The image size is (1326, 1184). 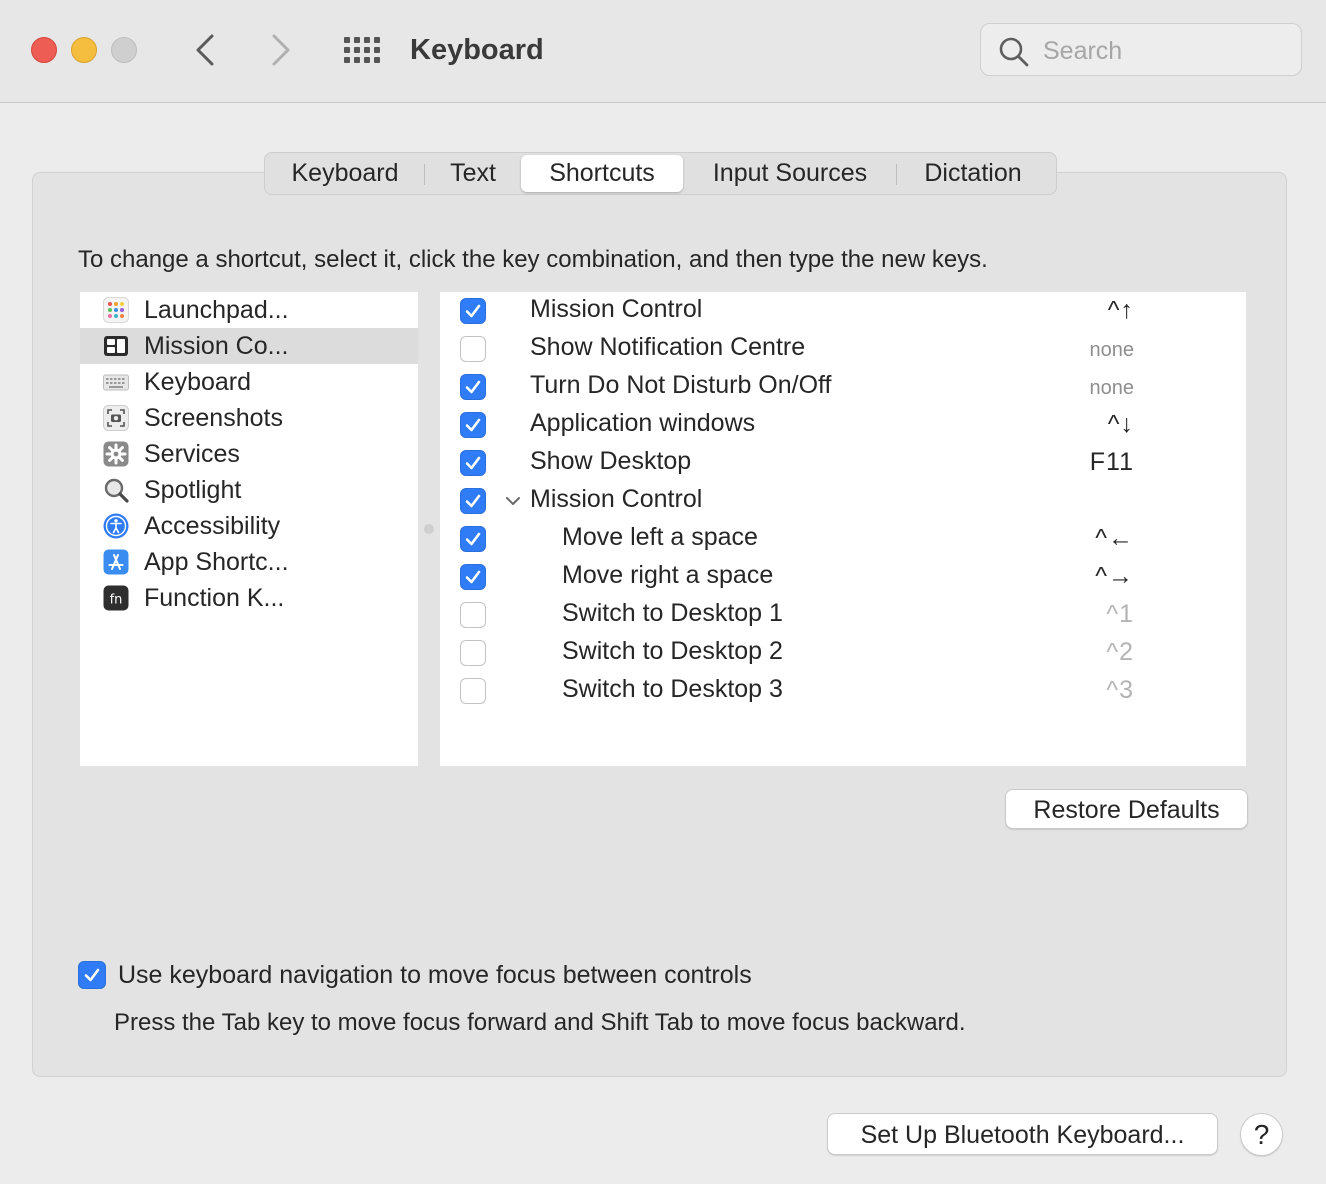 I want to click on shortcut-label: Show Notification Centre, so click(x=668, y=347).